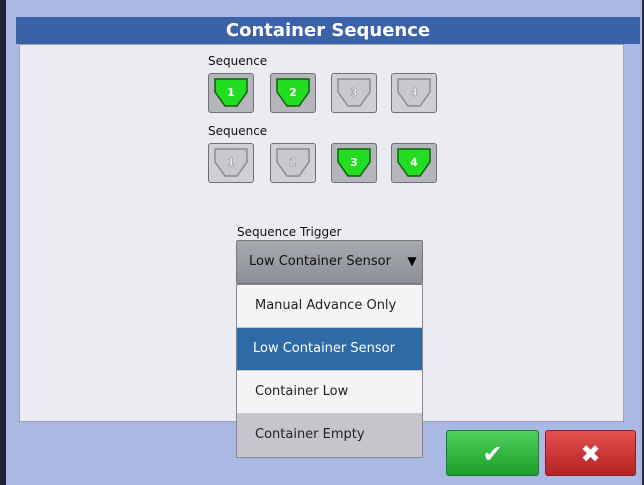 Image resolution: width=644 pixels, height=485 pixels. I want to click on sequence-label-1: Sequence, so click(238, 61).